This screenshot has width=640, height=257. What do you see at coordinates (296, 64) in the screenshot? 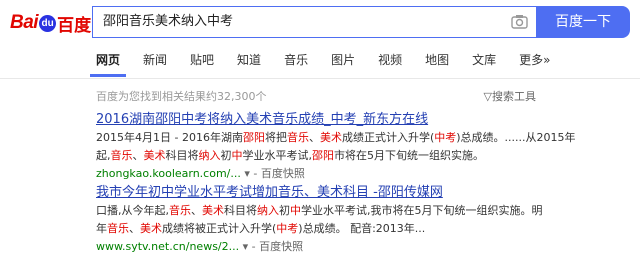
I see `tab-4: 音乐` at bounding box center [296, 64].